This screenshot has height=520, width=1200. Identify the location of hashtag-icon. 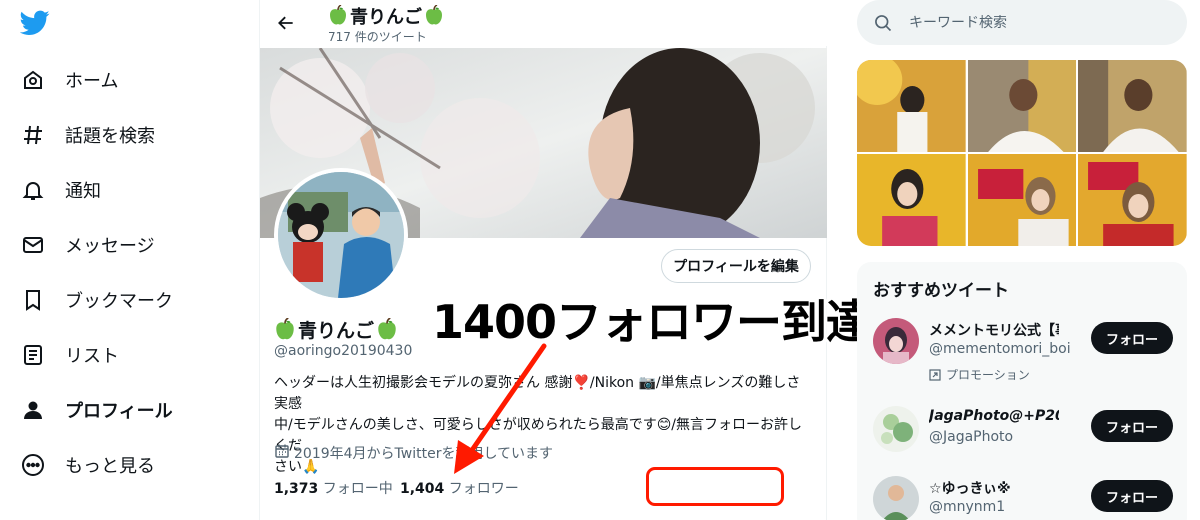
(33, 135).